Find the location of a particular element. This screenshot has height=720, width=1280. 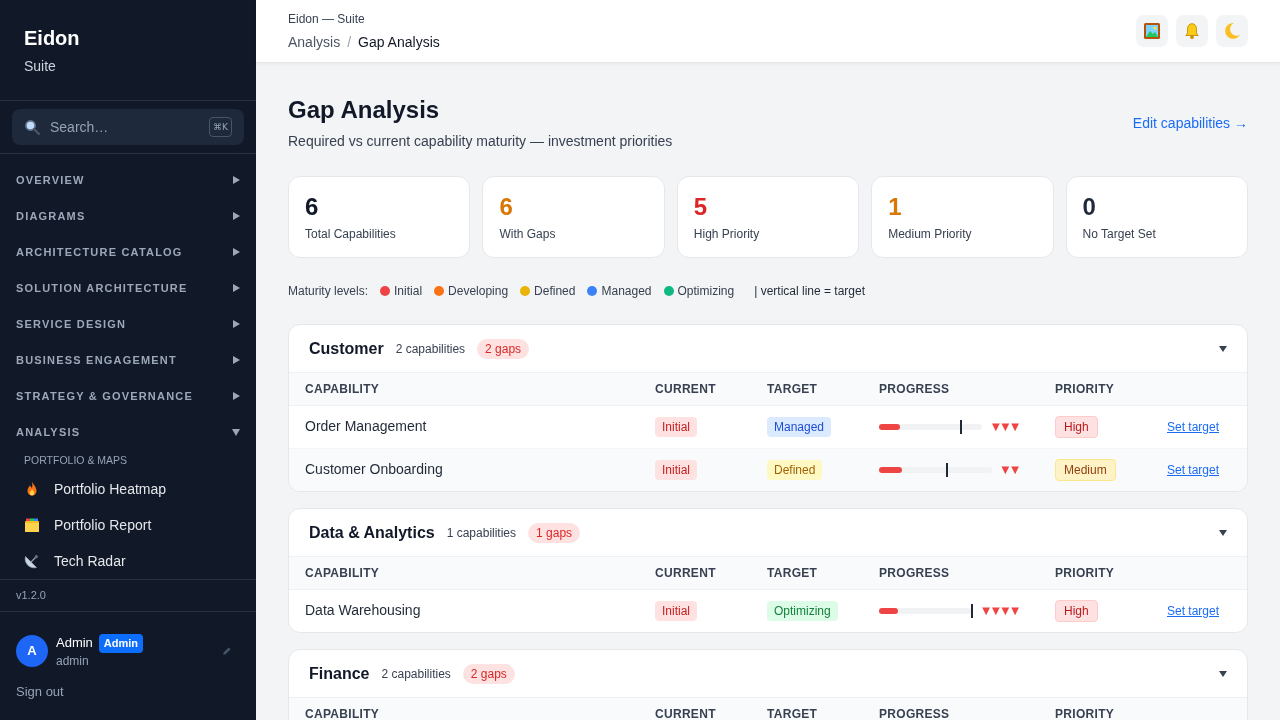

gap-arrows: ▼▼ is located at coordinates (1011, 469).